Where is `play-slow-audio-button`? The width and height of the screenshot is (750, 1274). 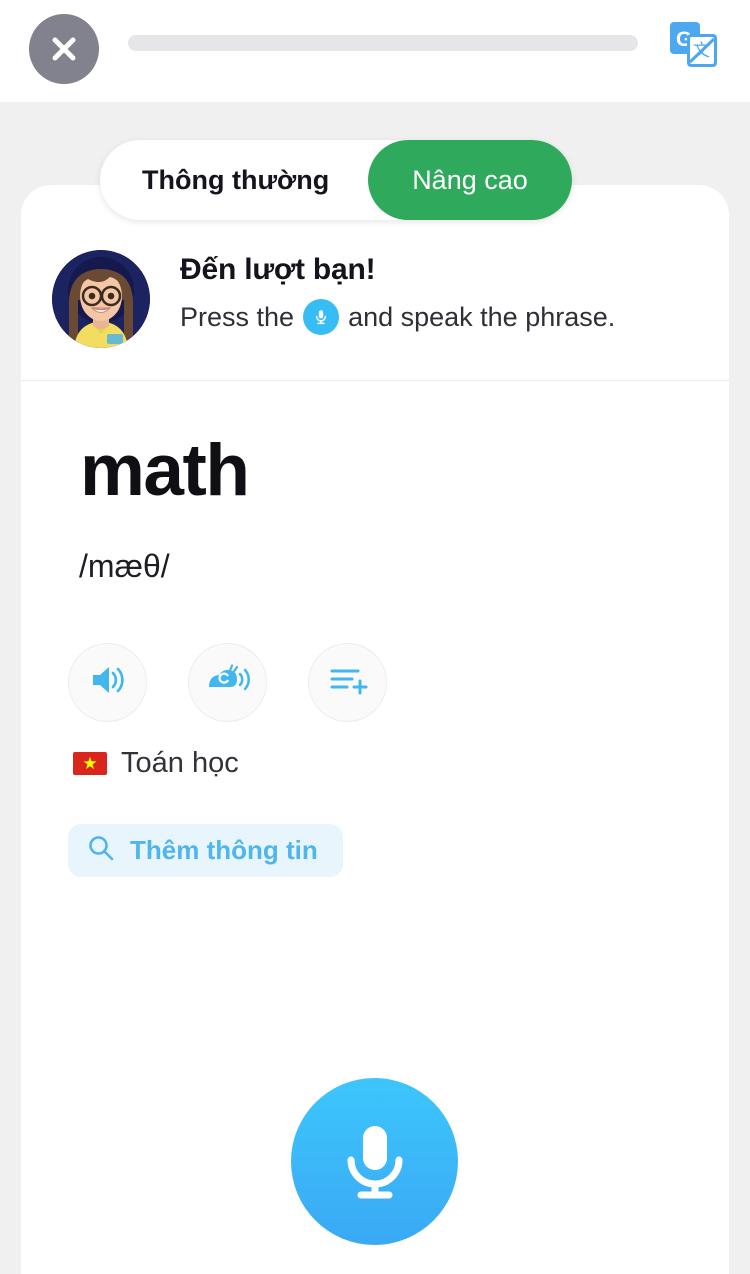 play-slow-audio-button is located at coordinates (227, 682).